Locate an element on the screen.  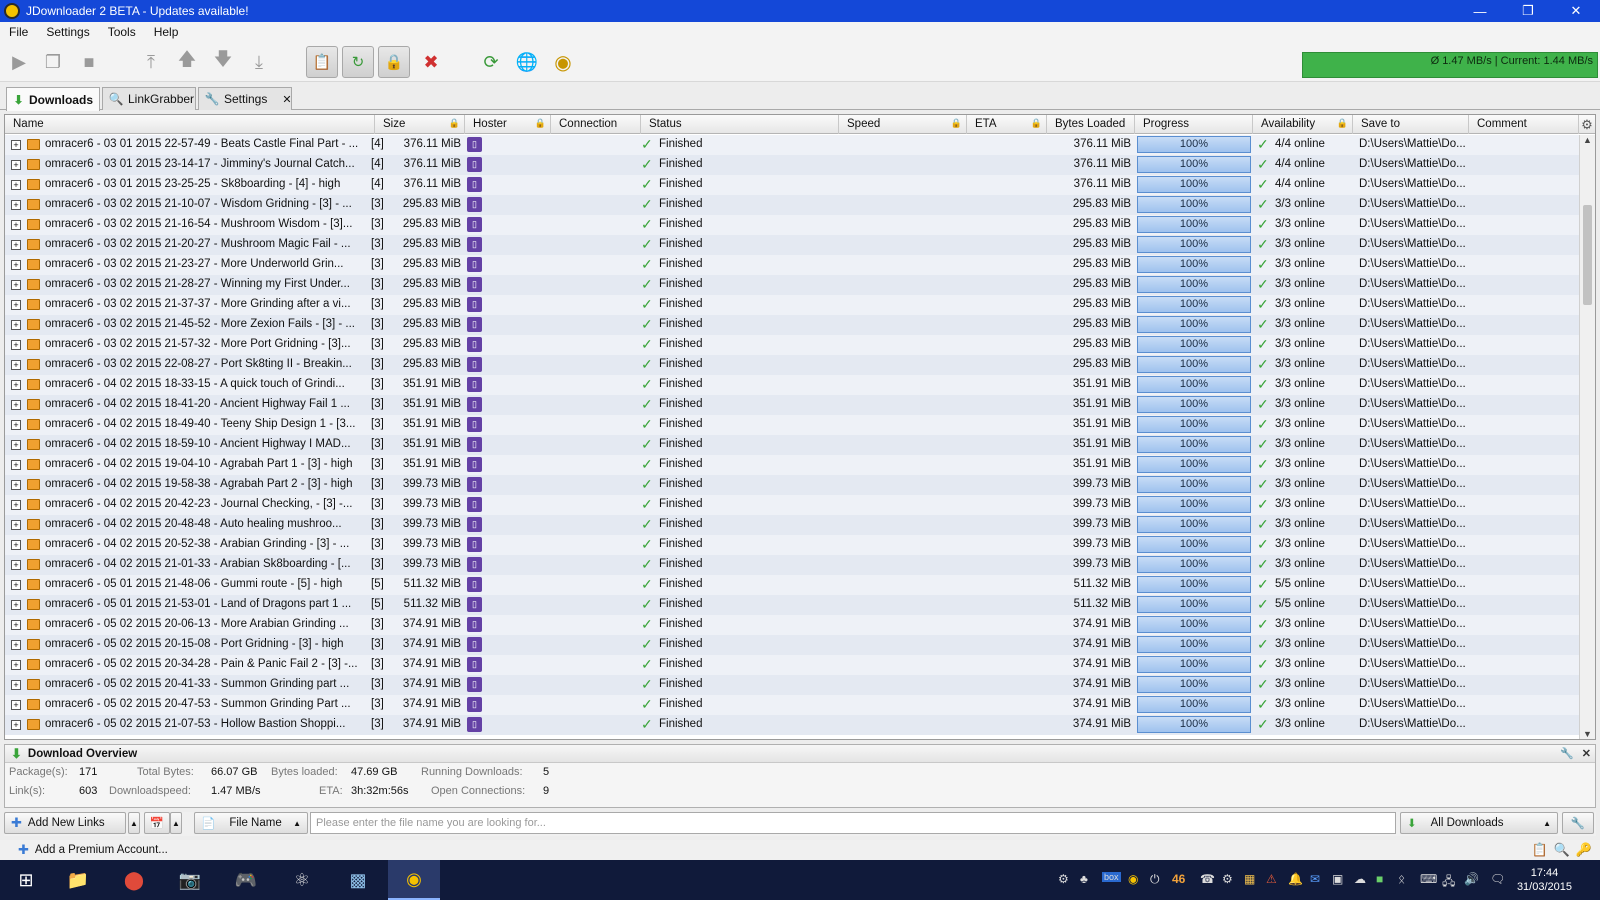
tray-network-icon: 🖧 is located at coordinates (1448, 882).